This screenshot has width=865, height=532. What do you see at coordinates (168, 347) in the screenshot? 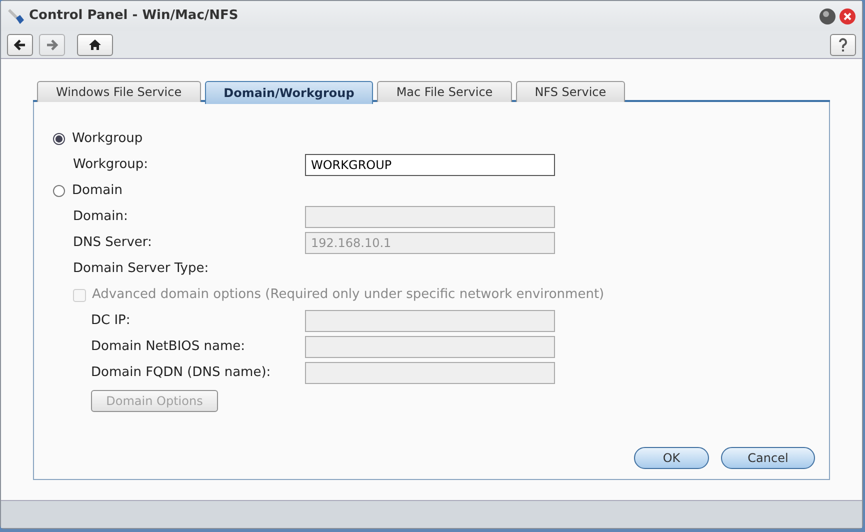
I see `field-label: Domain NetBIOS name:` at bounding box center [168, 347].